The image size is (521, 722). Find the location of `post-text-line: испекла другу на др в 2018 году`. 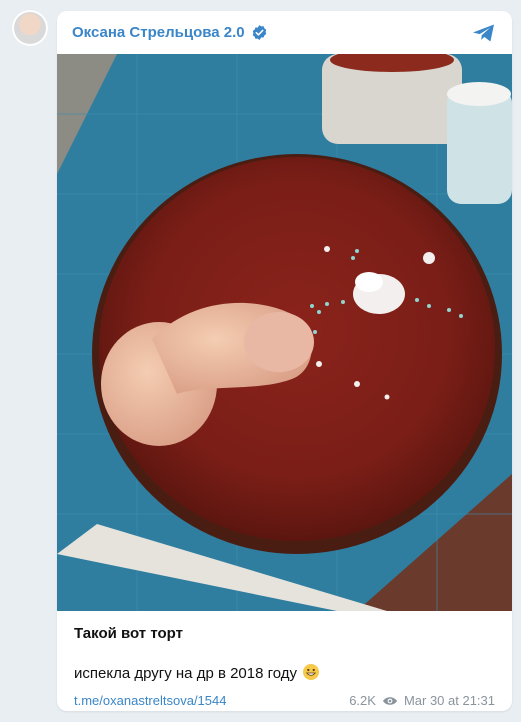

post-text-line: испекла другу на др в 2018 году is located at coordinates (197, 673).